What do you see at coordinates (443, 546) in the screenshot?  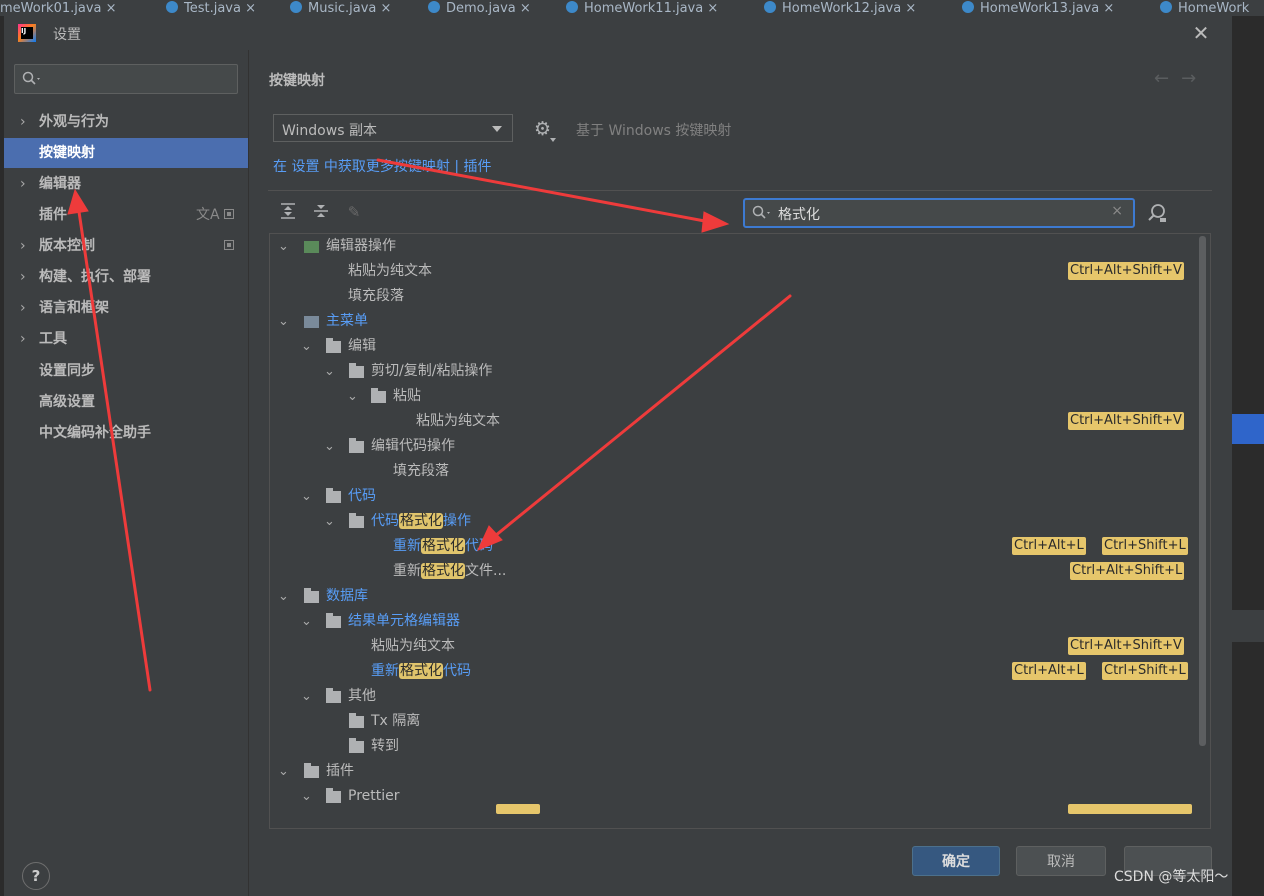 I see `search-match-highlight: 格式化` at bounding box center [443, 546].